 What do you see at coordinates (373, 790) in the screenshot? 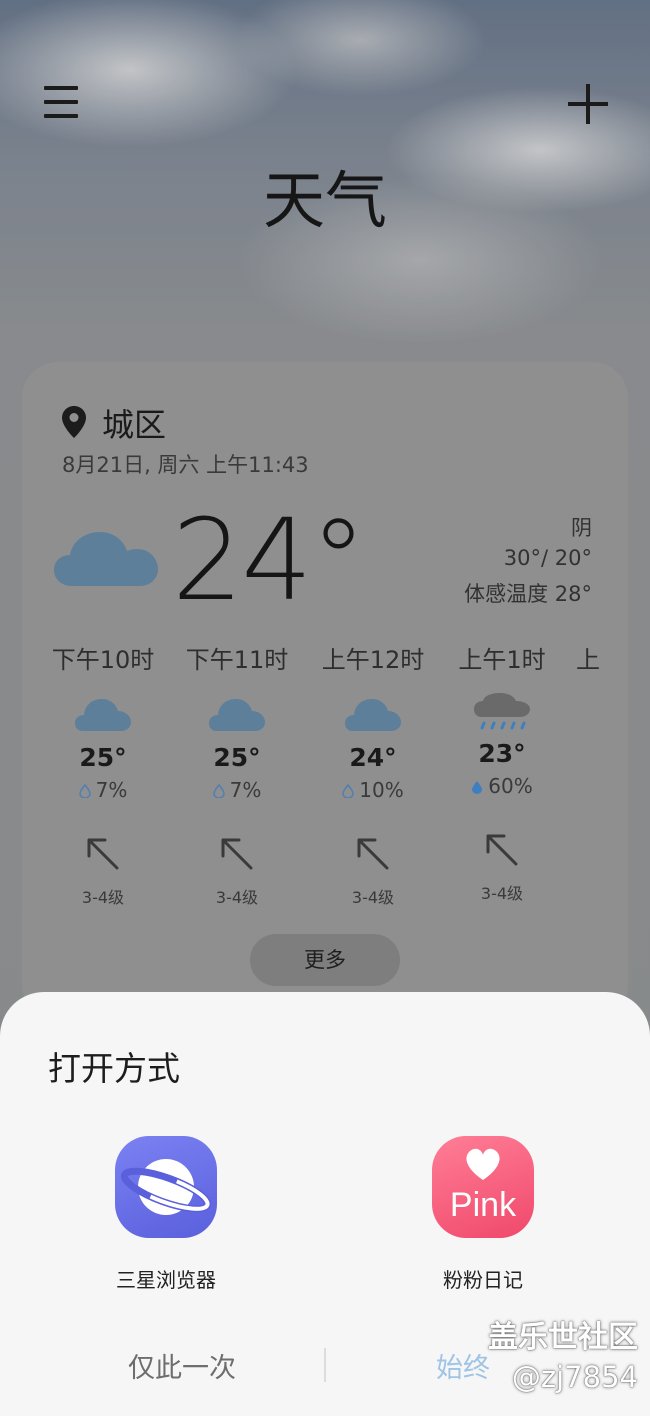
I see `precipitation: 10%` at bounding box center [373, 790].